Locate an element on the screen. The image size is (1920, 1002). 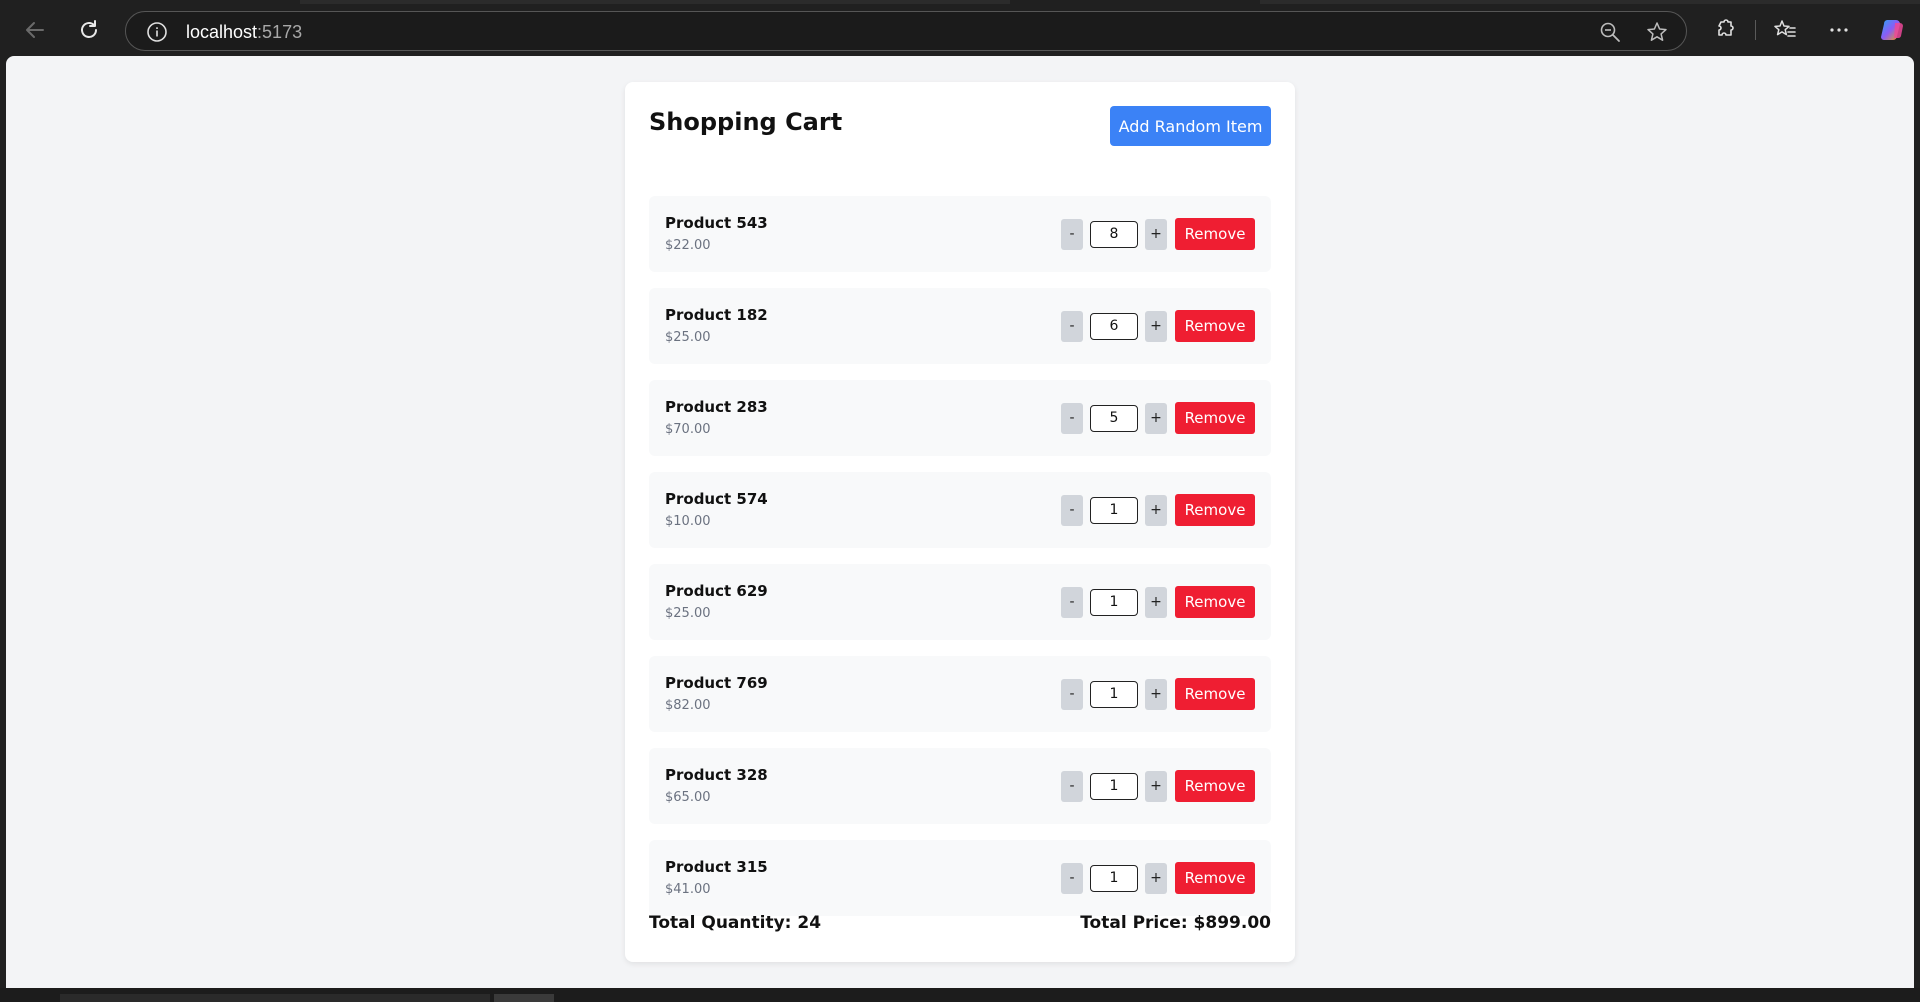
favorites-icon is located at coordinates (1785, 28).